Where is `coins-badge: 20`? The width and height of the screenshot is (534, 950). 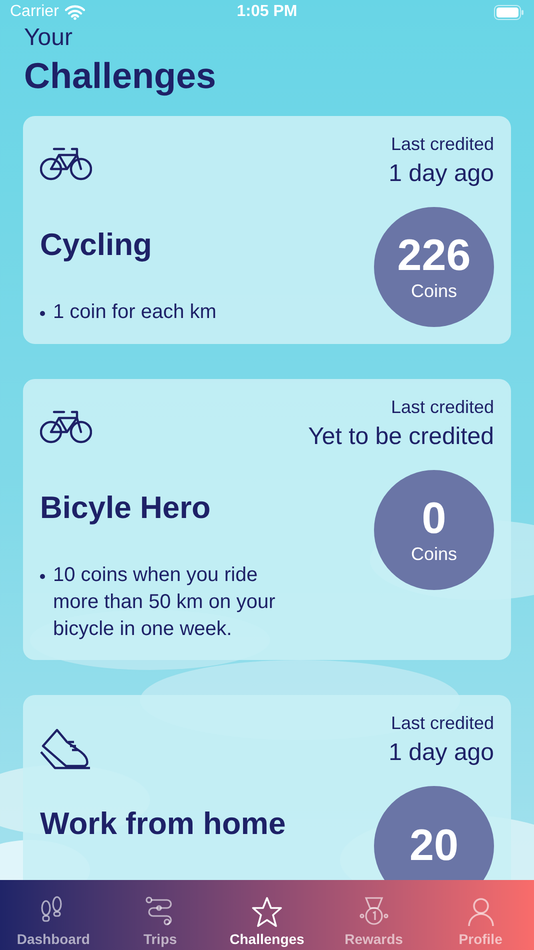
coins-badge: 20 is located at coordinates (434, 833).